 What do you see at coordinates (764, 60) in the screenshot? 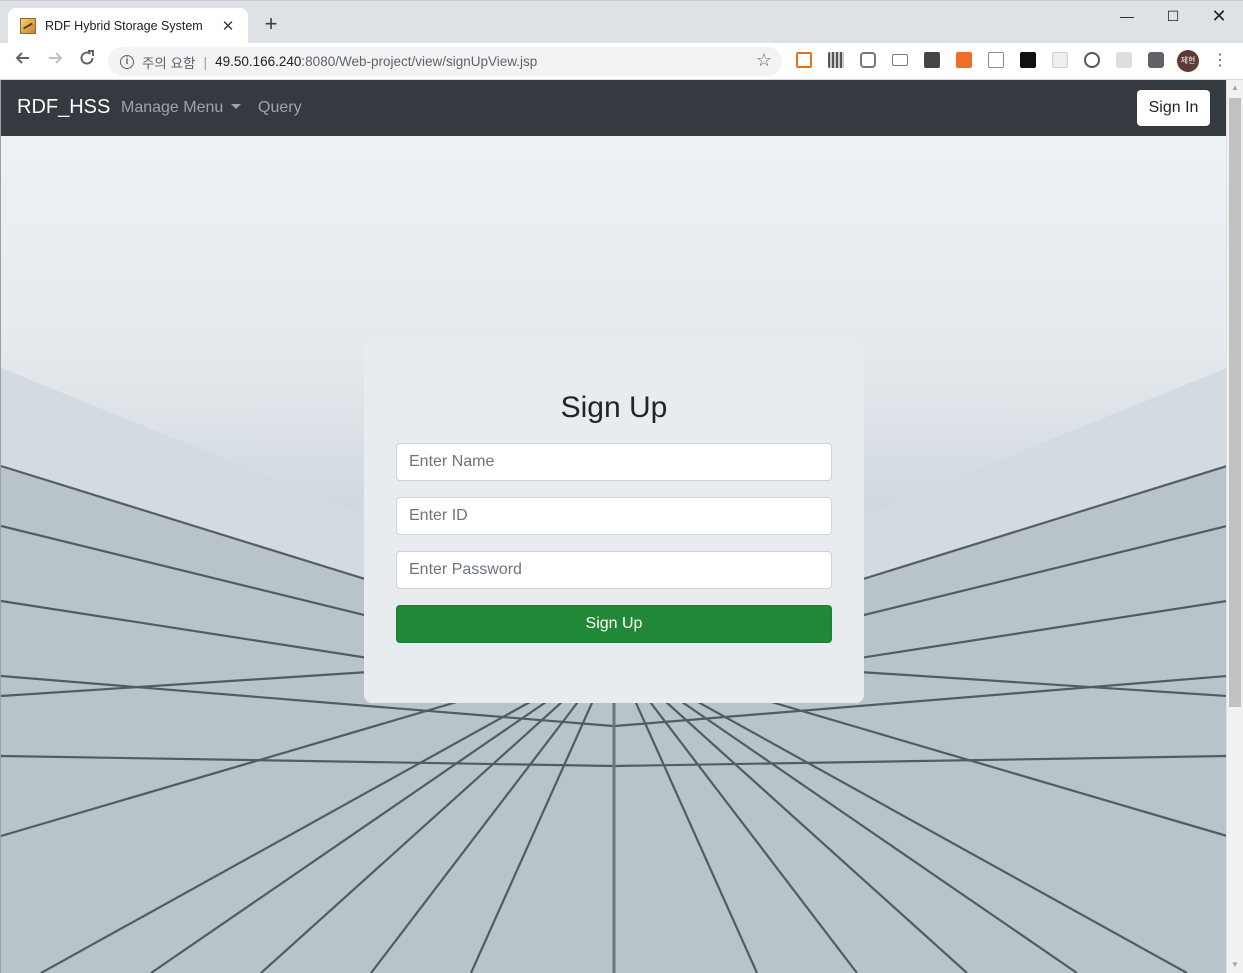
I see `bookmark-star-icon: ☆` at bounding box center [764, 60].